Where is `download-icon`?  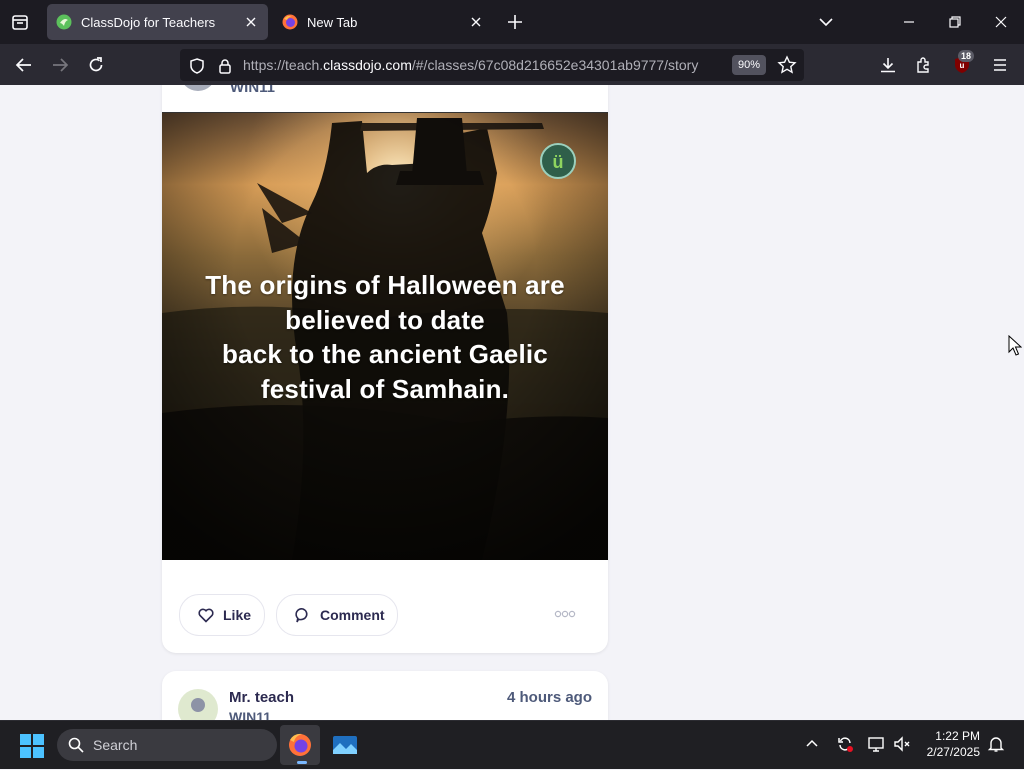 download-icon is located at coordinates (888, 65).